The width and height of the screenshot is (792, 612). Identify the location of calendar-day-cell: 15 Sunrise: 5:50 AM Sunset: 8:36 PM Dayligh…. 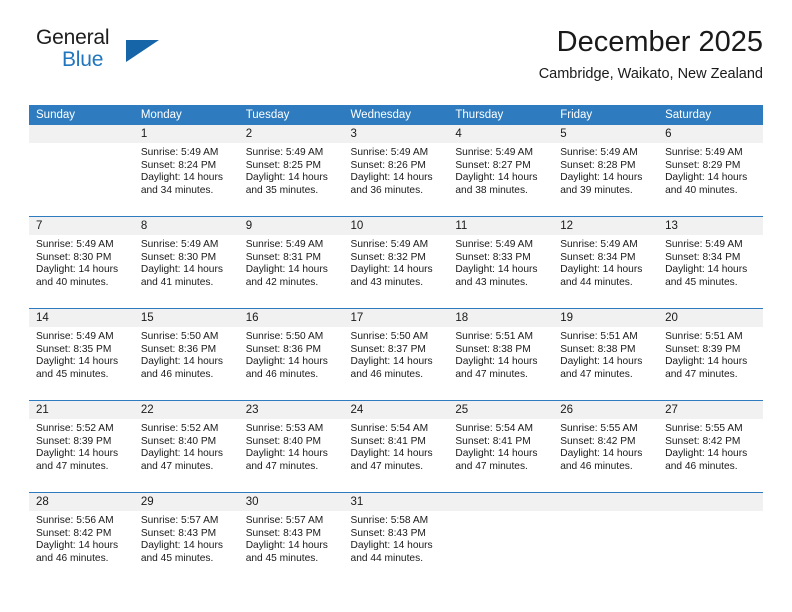
(186, 354).